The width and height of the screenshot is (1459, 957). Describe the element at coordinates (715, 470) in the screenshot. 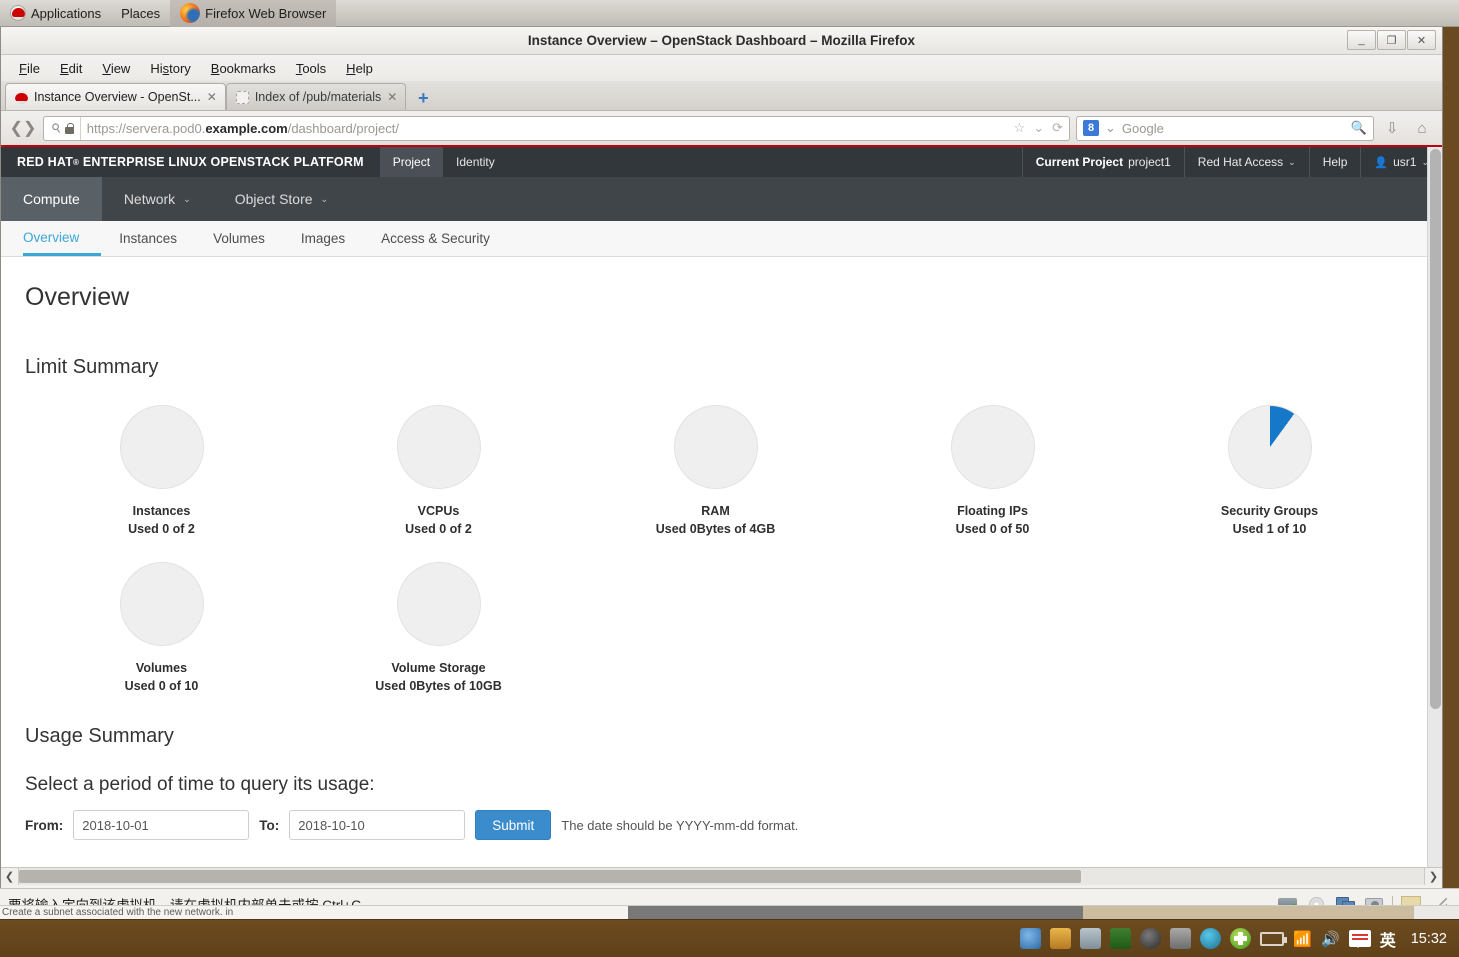

I see `limit-chart-ram: RAM Used 0Bytes of 4GB` at that location.